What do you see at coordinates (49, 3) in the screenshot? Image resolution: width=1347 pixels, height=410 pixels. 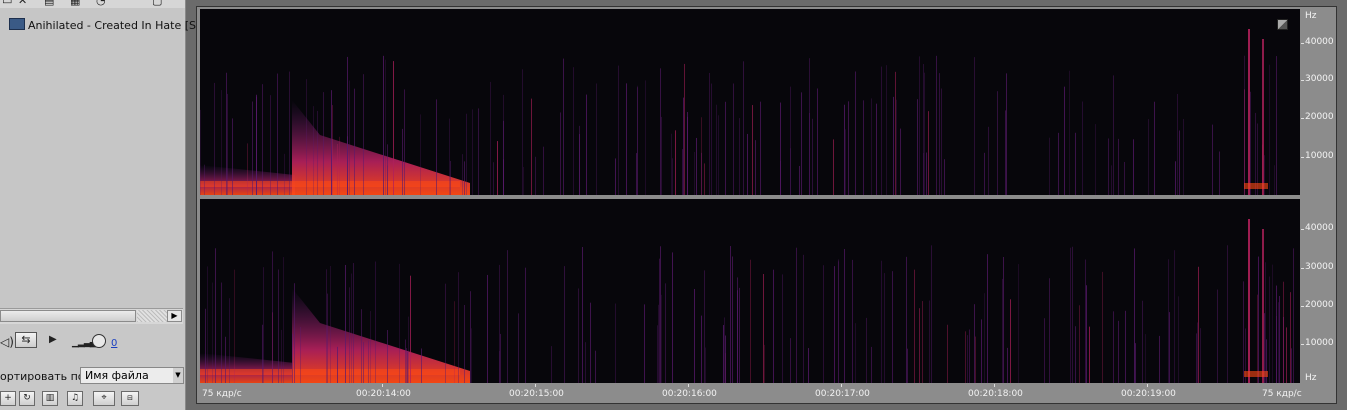 I see `film-icon: ▤` at bounding box center [49, 3].